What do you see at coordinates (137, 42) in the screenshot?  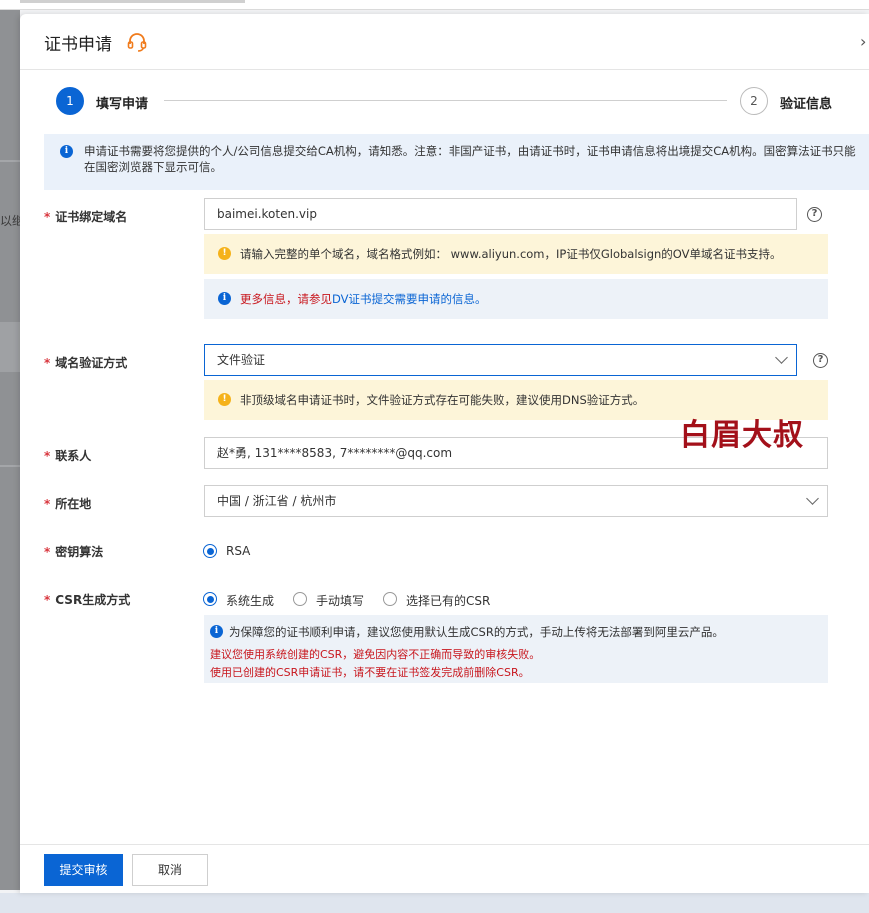 I see `headset-icon` at bounding box center [137, 42].